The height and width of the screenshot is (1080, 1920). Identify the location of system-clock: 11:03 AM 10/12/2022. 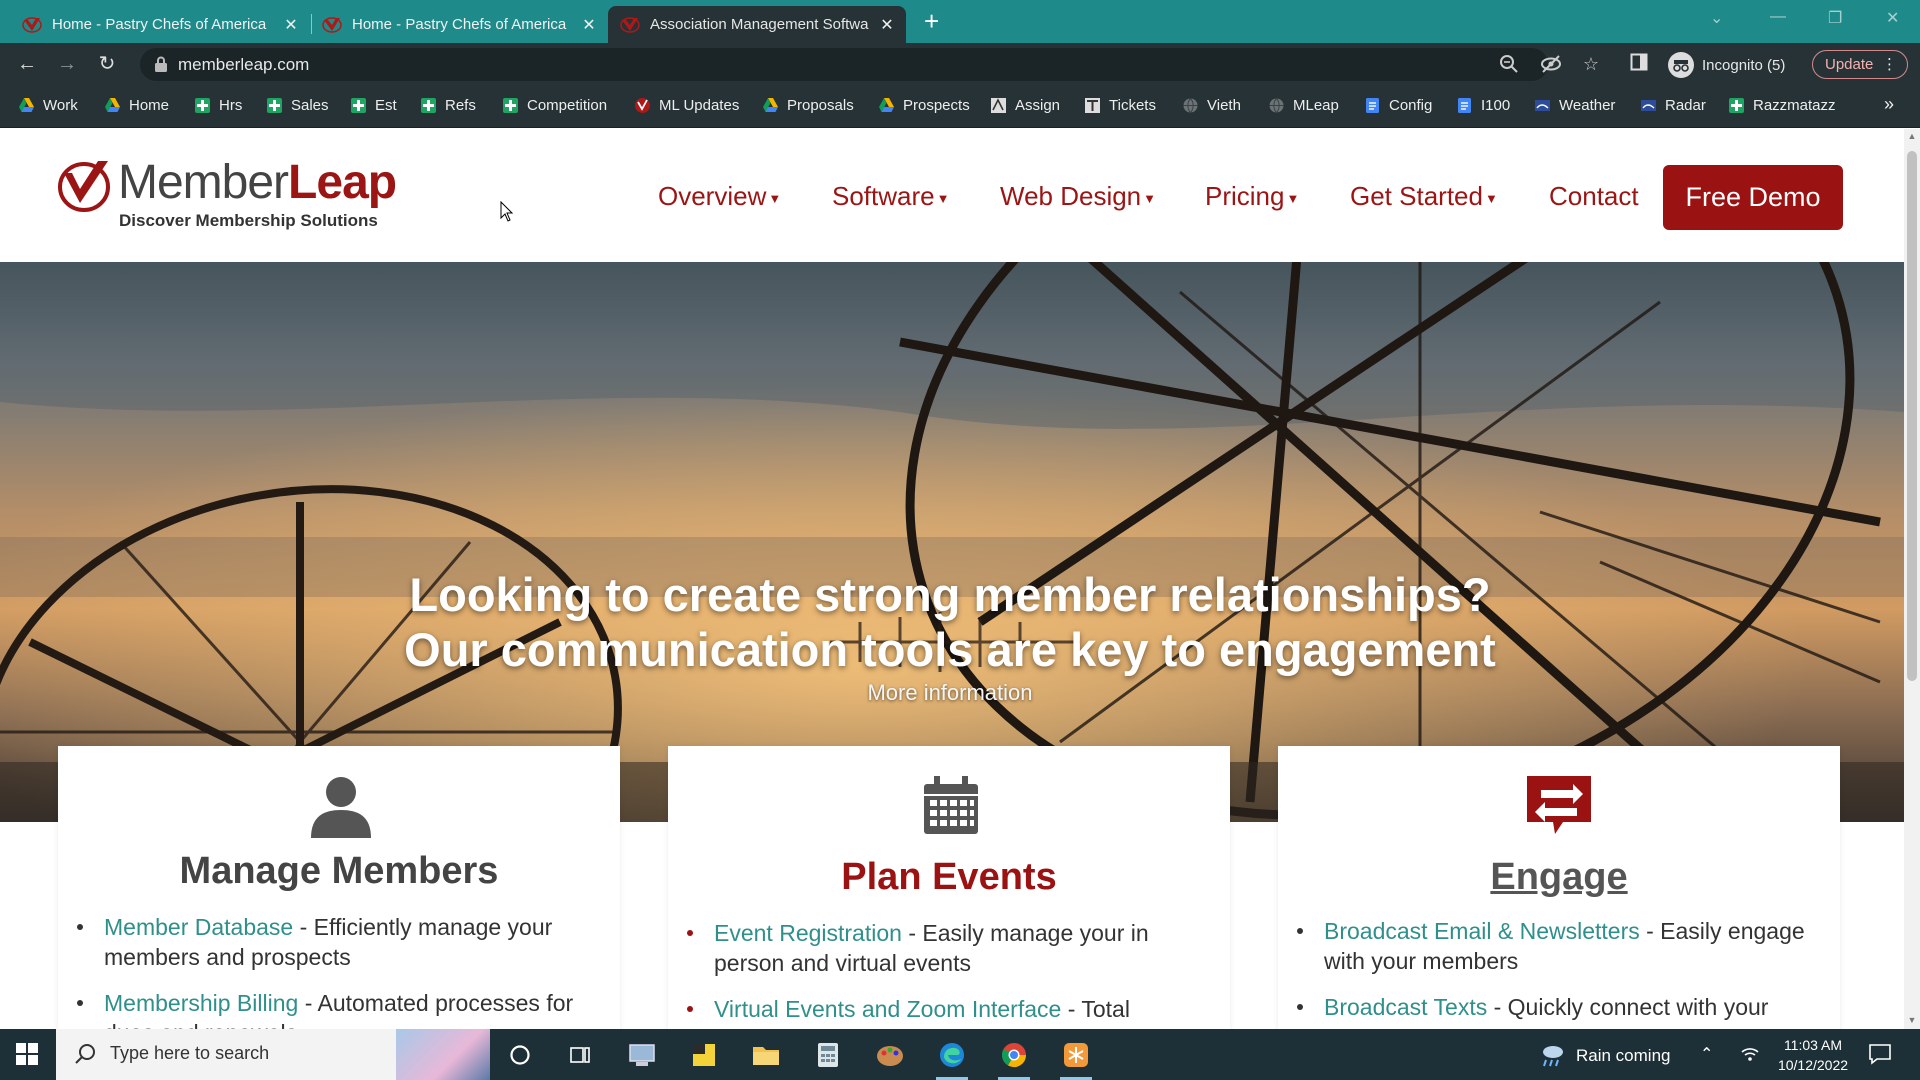
(1813, 1055).